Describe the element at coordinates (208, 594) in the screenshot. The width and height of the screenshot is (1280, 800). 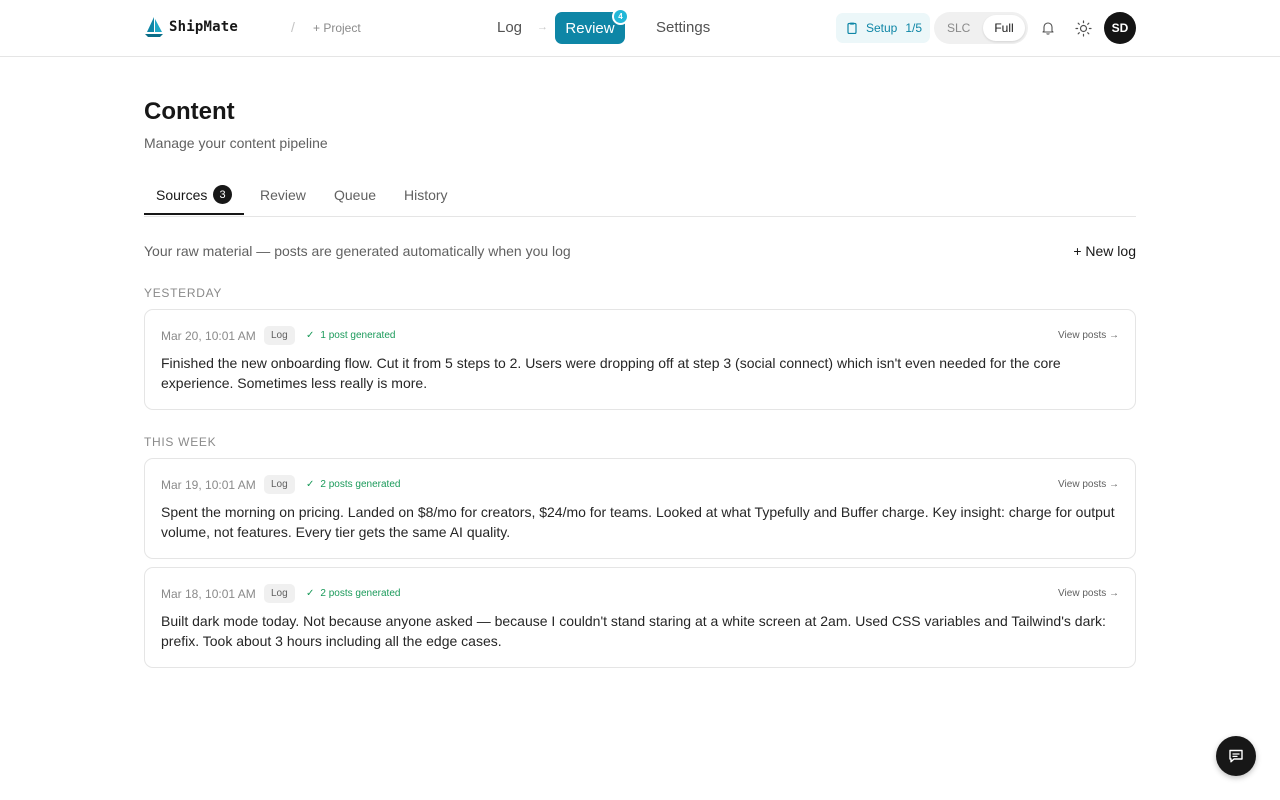
I see `log-date: Mar 18, 10:01 AM` at that location.